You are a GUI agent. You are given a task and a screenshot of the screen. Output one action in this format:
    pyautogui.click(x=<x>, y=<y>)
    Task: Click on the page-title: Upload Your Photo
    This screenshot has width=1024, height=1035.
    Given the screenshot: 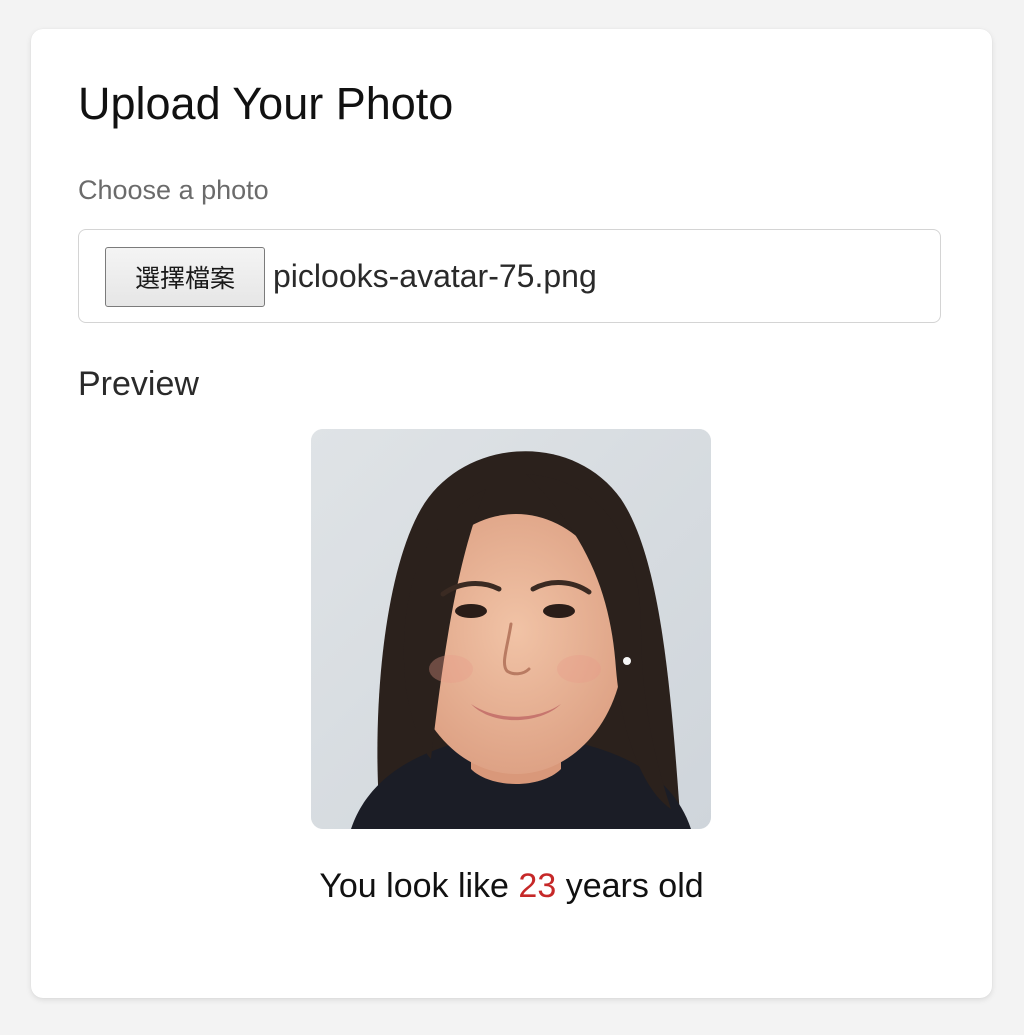 What is the action you would take?
    pyautogui.click(x=266, y=103)
    